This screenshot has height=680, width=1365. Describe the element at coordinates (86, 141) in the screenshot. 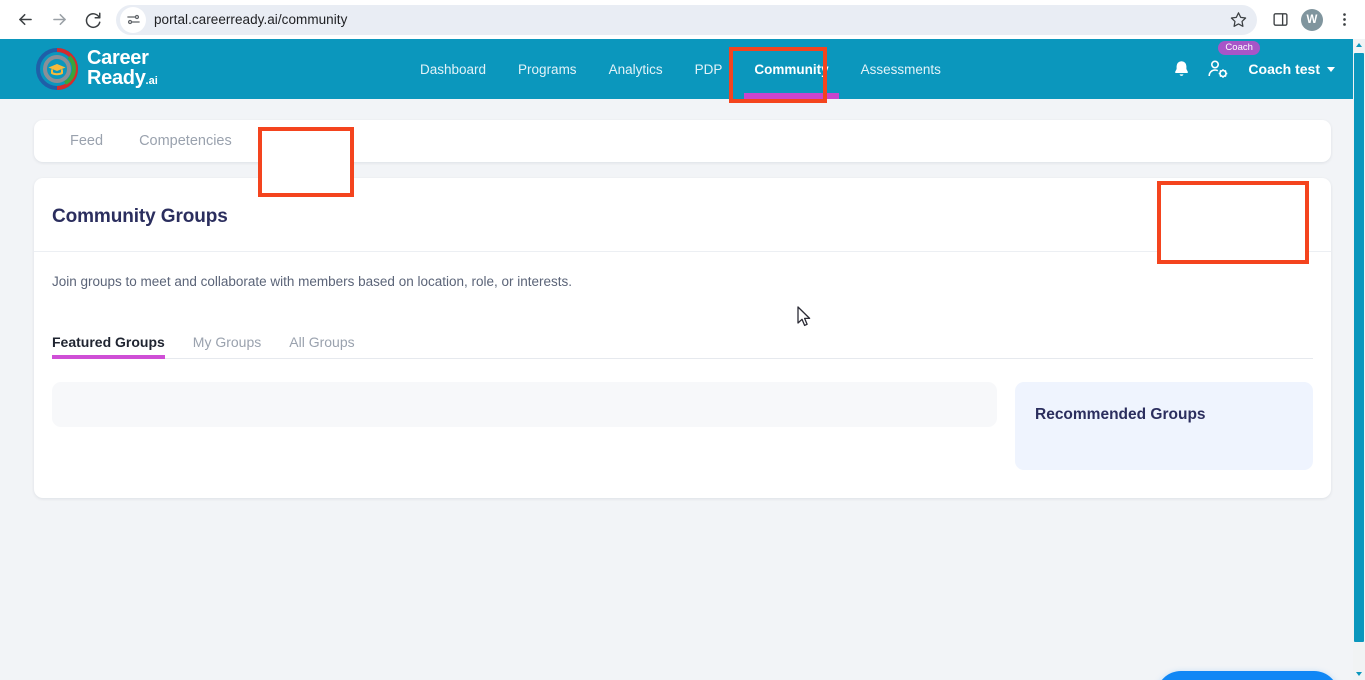

I see `tab-feed: Feed` at that location.